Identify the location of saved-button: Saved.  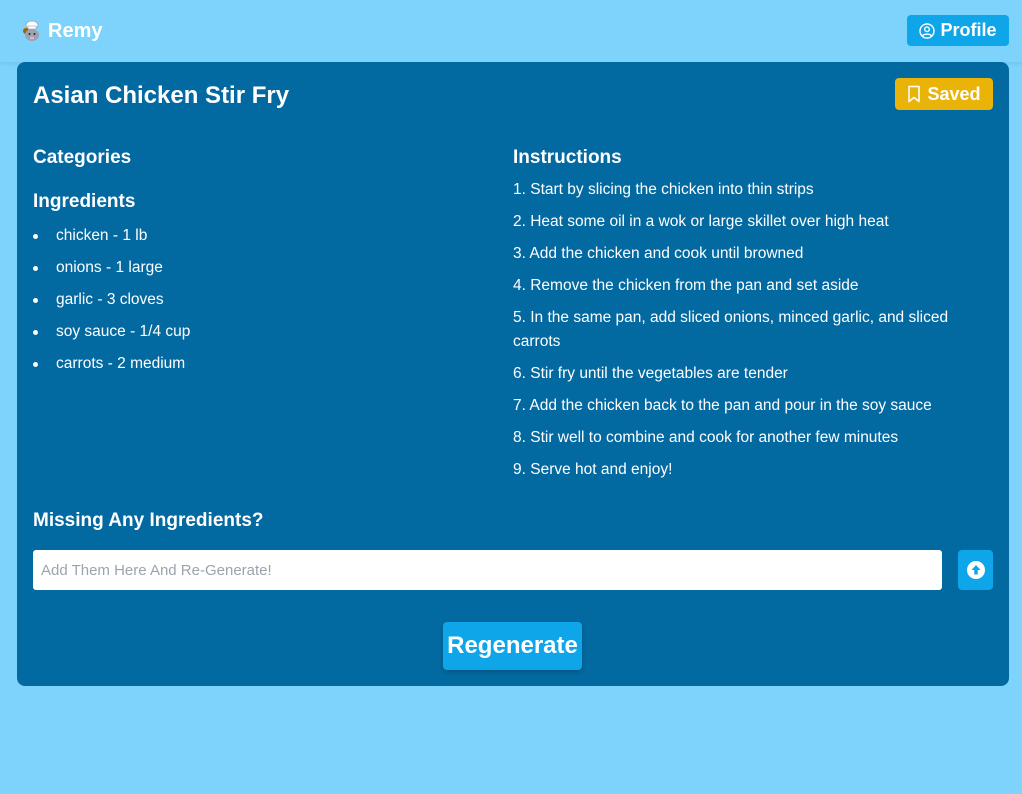
(944, 94).